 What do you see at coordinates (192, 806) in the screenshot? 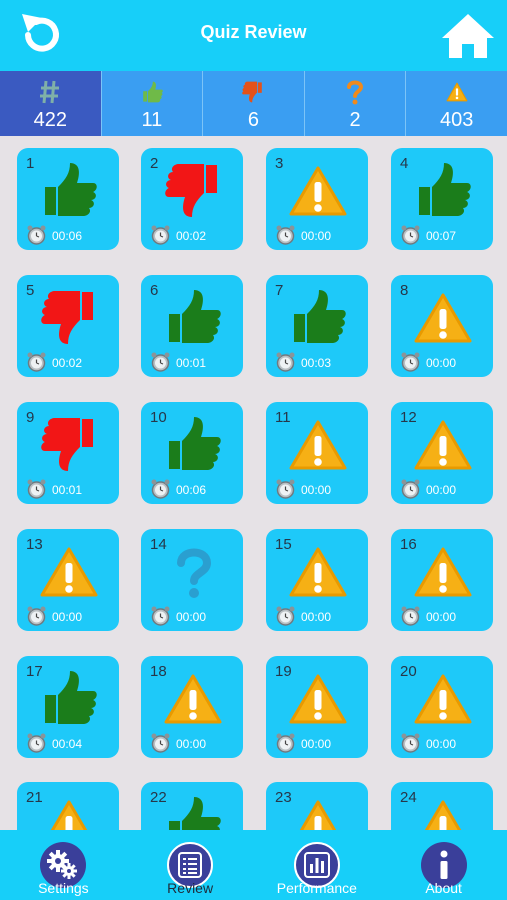
I see `question-tile: 22` at bounding box center [192, 806].